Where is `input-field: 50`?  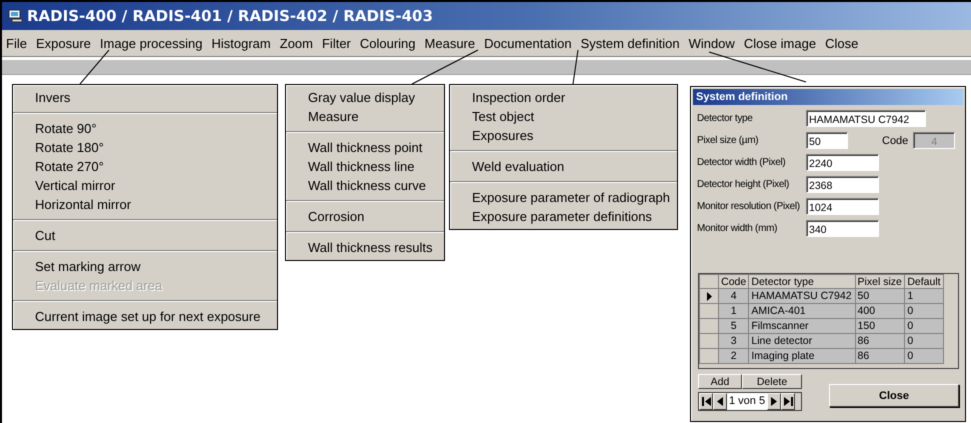 input-field: 50 is located at coordinates (827, 140).